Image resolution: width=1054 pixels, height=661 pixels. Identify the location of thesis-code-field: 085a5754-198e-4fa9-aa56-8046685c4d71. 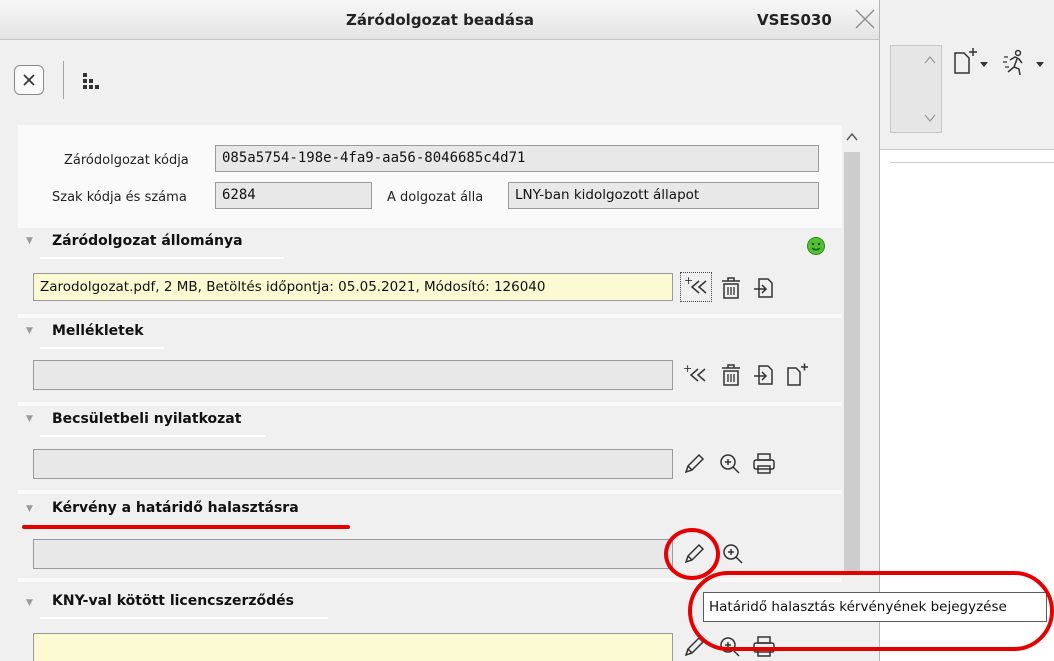
(517, 158).